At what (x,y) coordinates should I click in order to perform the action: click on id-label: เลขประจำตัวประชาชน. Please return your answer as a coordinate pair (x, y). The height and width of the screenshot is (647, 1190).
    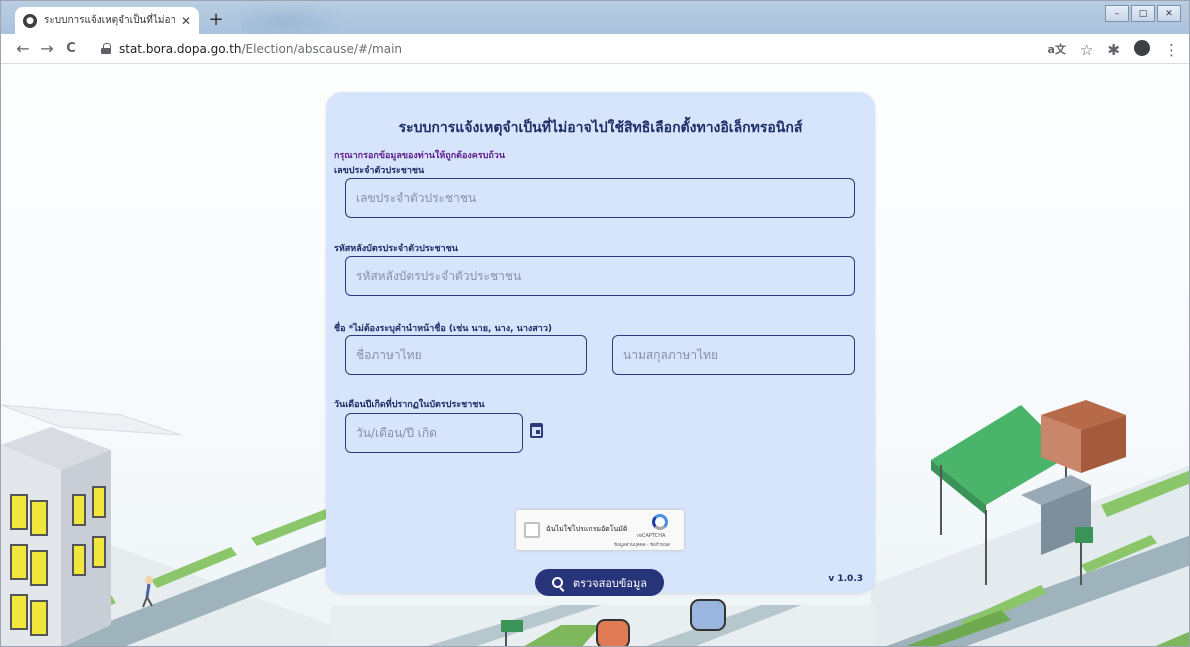
    Looking at the image, I should click on (379, 171).